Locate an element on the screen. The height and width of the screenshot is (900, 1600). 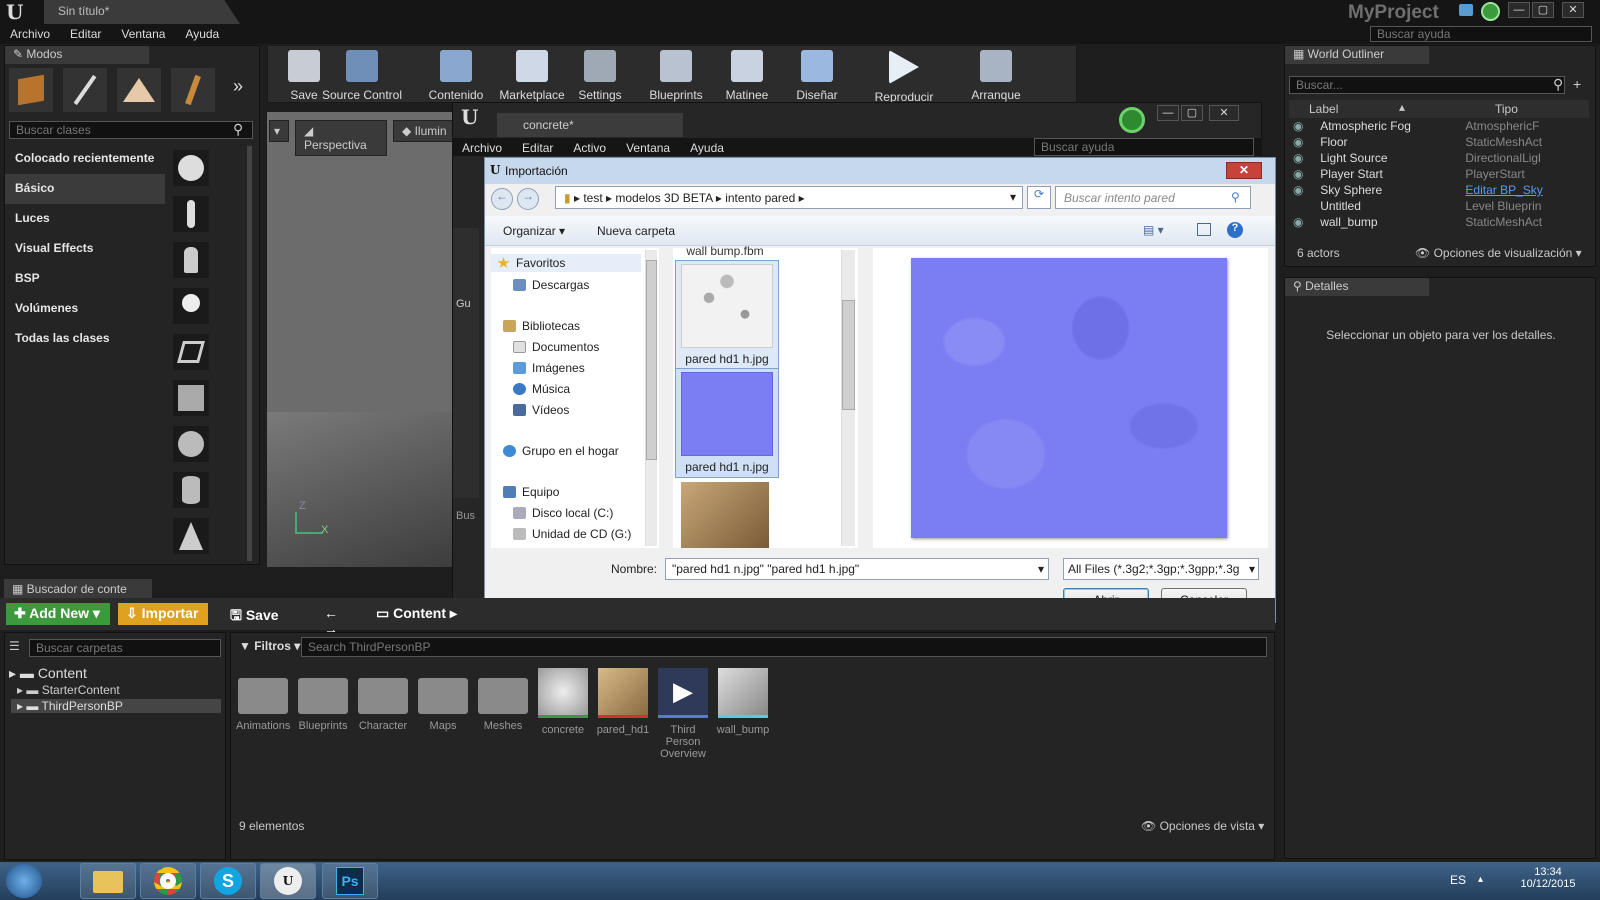
category-lights: Luces is located at coordinates (85, 219).